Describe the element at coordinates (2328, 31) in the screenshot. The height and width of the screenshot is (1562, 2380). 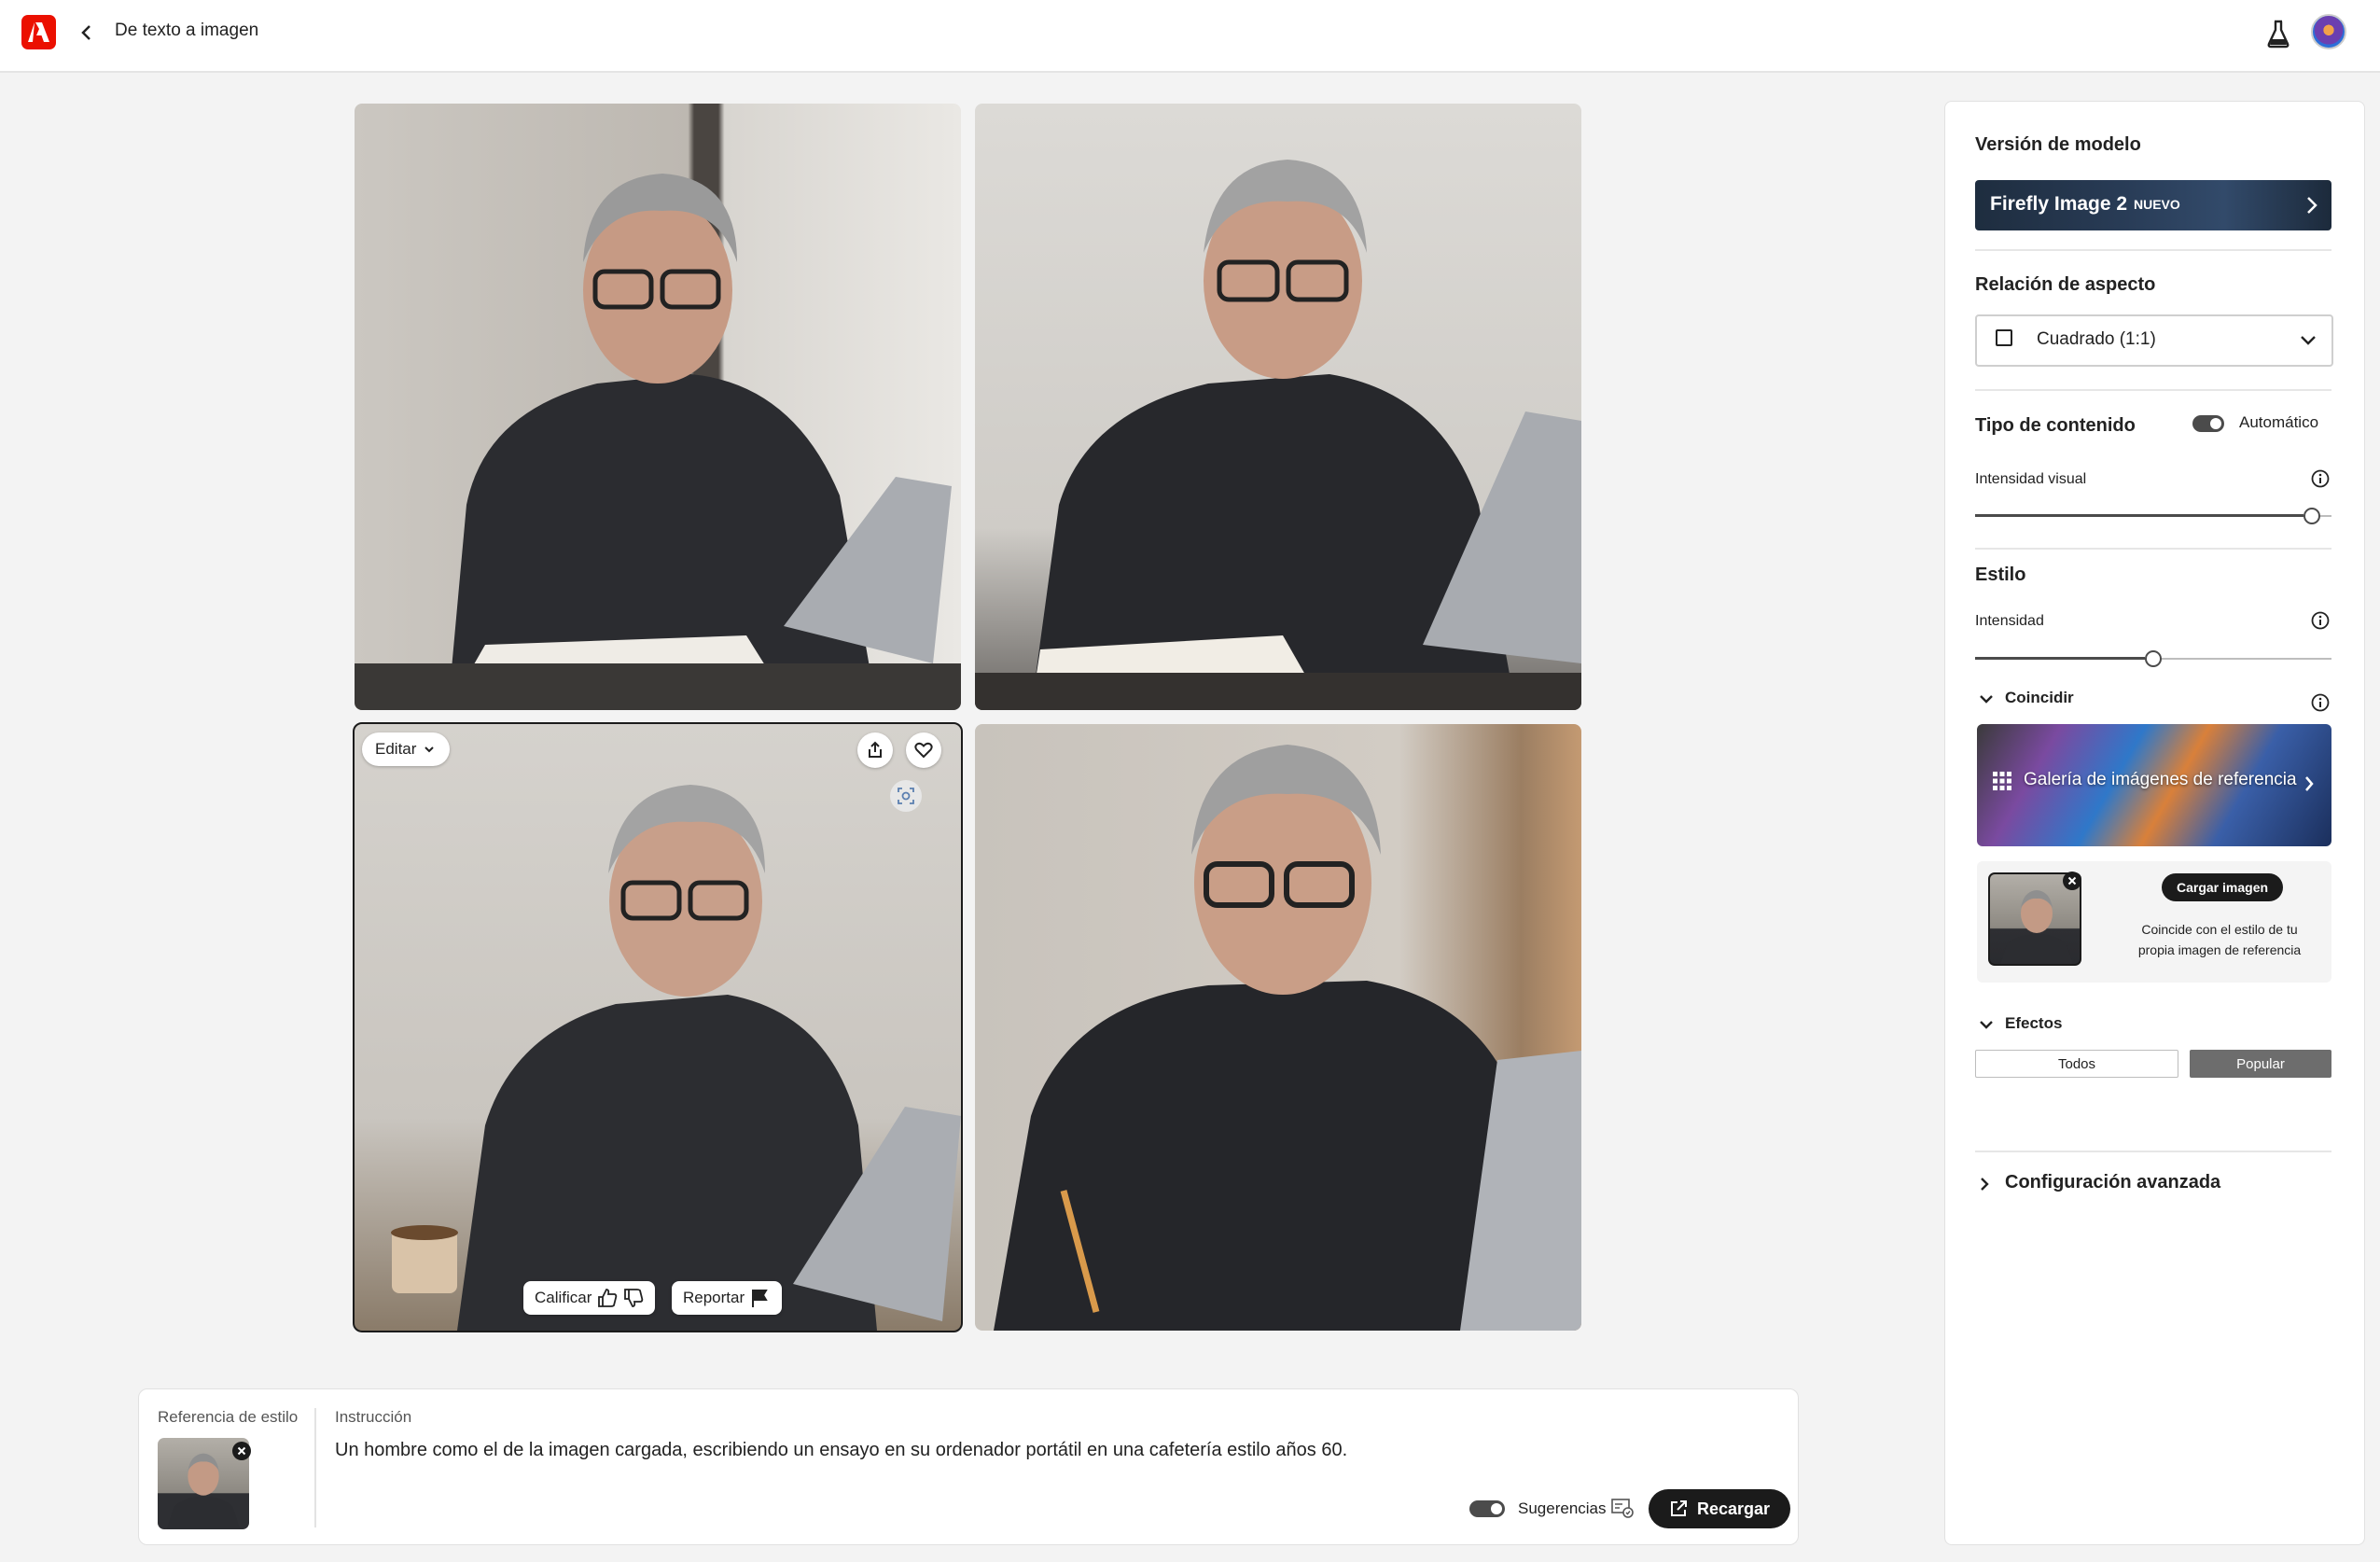
I see `user-avatar` at that location.